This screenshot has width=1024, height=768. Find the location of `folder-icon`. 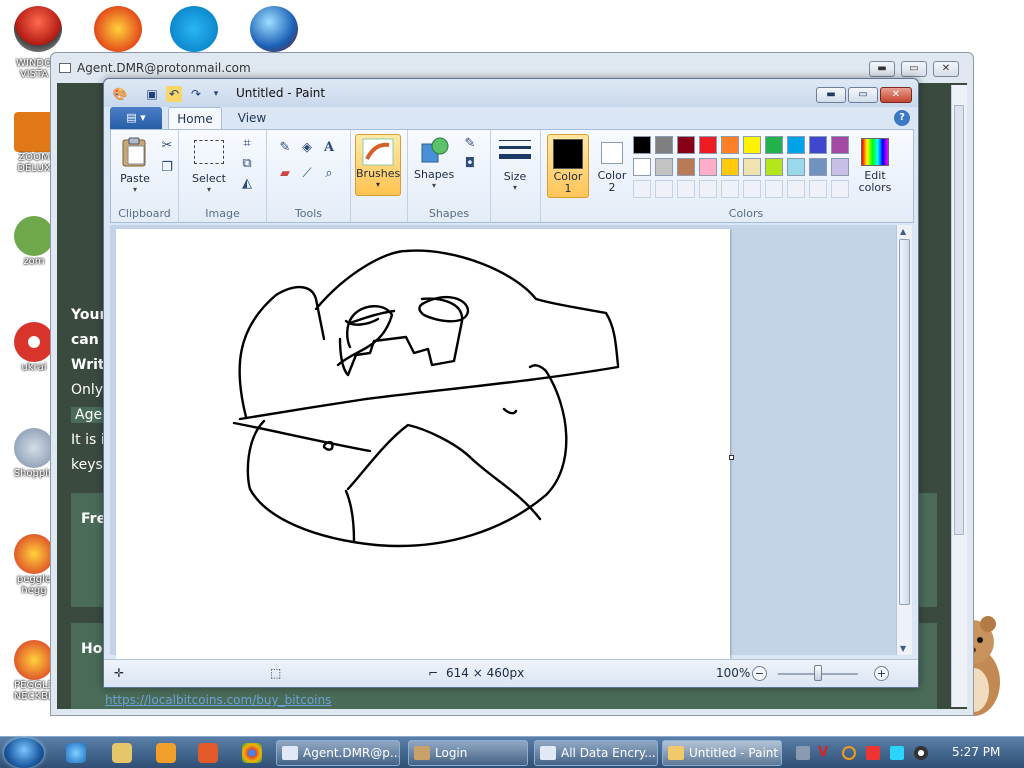

folder-icon is located at coordinates (122, 753).